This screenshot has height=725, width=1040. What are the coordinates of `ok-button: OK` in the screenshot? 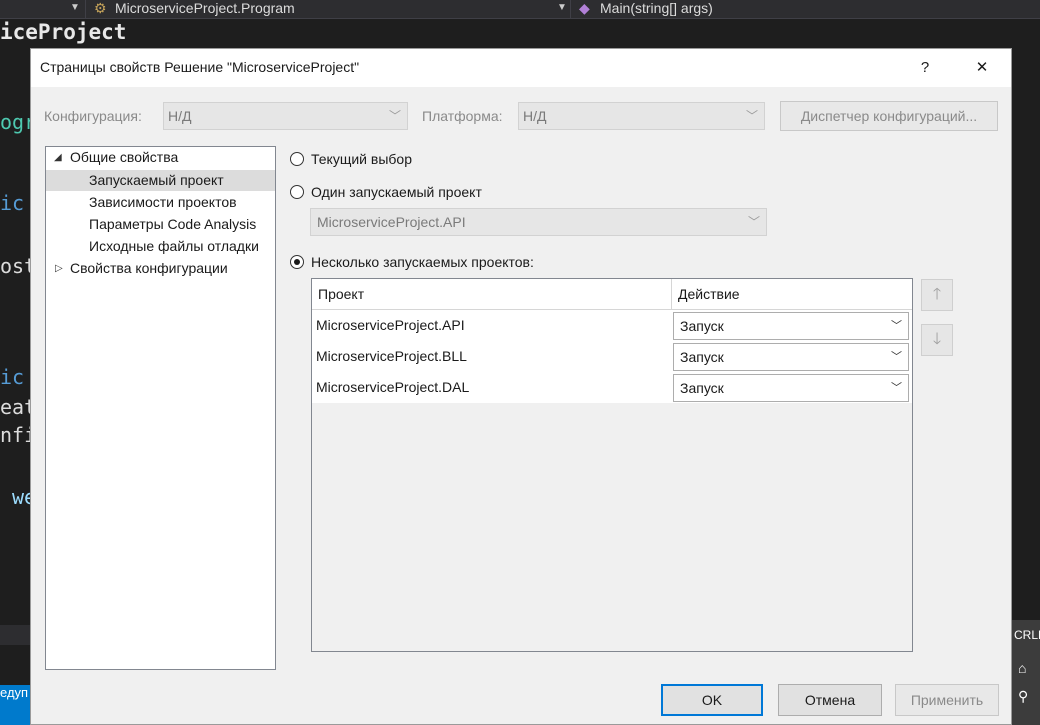 It's located at (712, 700).